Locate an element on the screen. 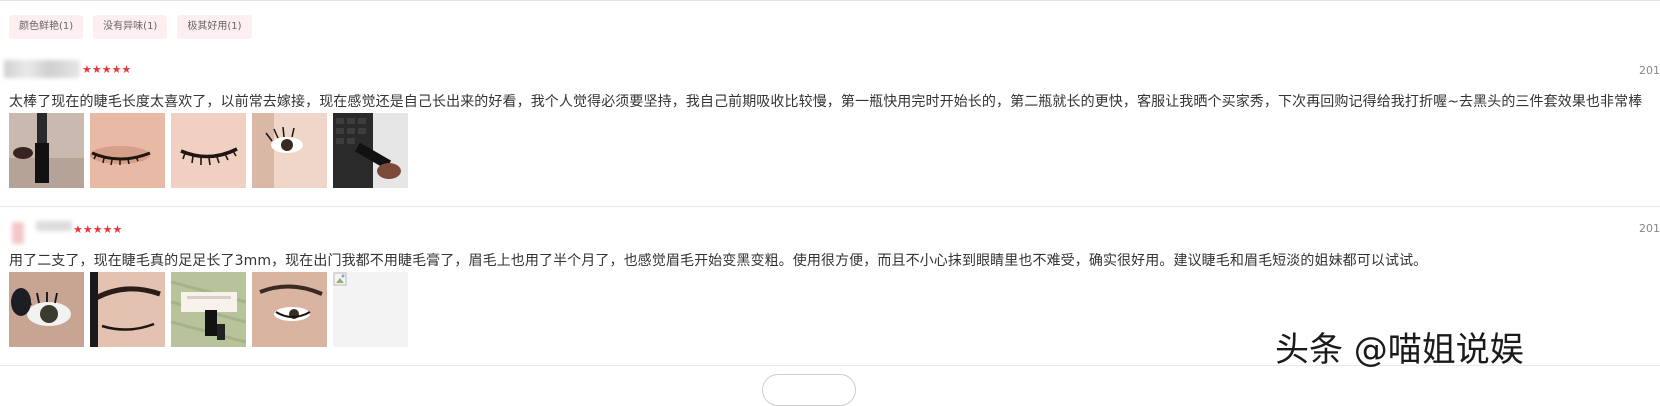 The height and width of the screenshot is (406, 1660). tag-very-useful: 极其好用(1) is located at coordinates (214, 27).